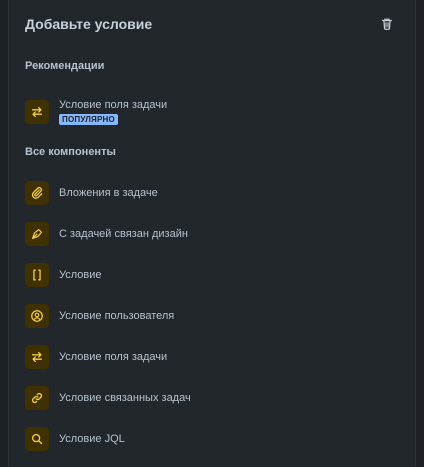  I want to click on component-item-issue-field-condition: Условие поля задачи, so click(212, 357).